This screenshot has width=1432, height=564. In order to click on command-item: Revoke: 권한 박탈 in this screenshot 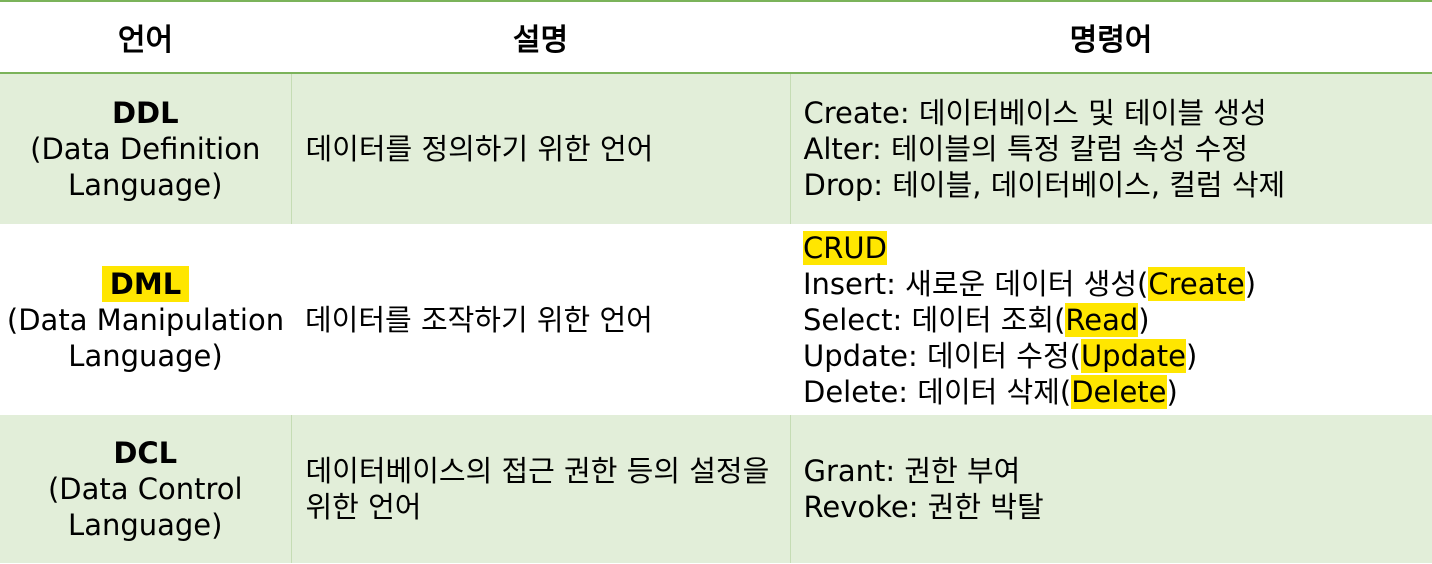, I will do `click(923, 507)`.